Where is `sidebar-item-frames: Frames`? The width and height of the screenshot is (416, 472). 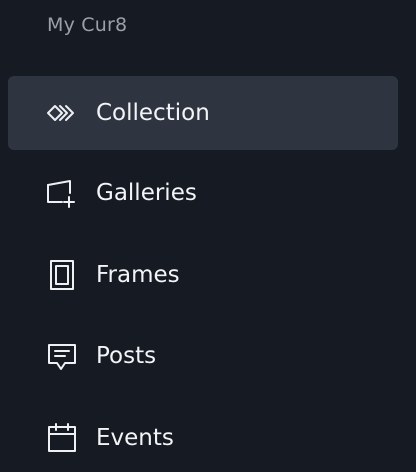
sidebar-item-frames: Frames is located at coordinates (203, 275).